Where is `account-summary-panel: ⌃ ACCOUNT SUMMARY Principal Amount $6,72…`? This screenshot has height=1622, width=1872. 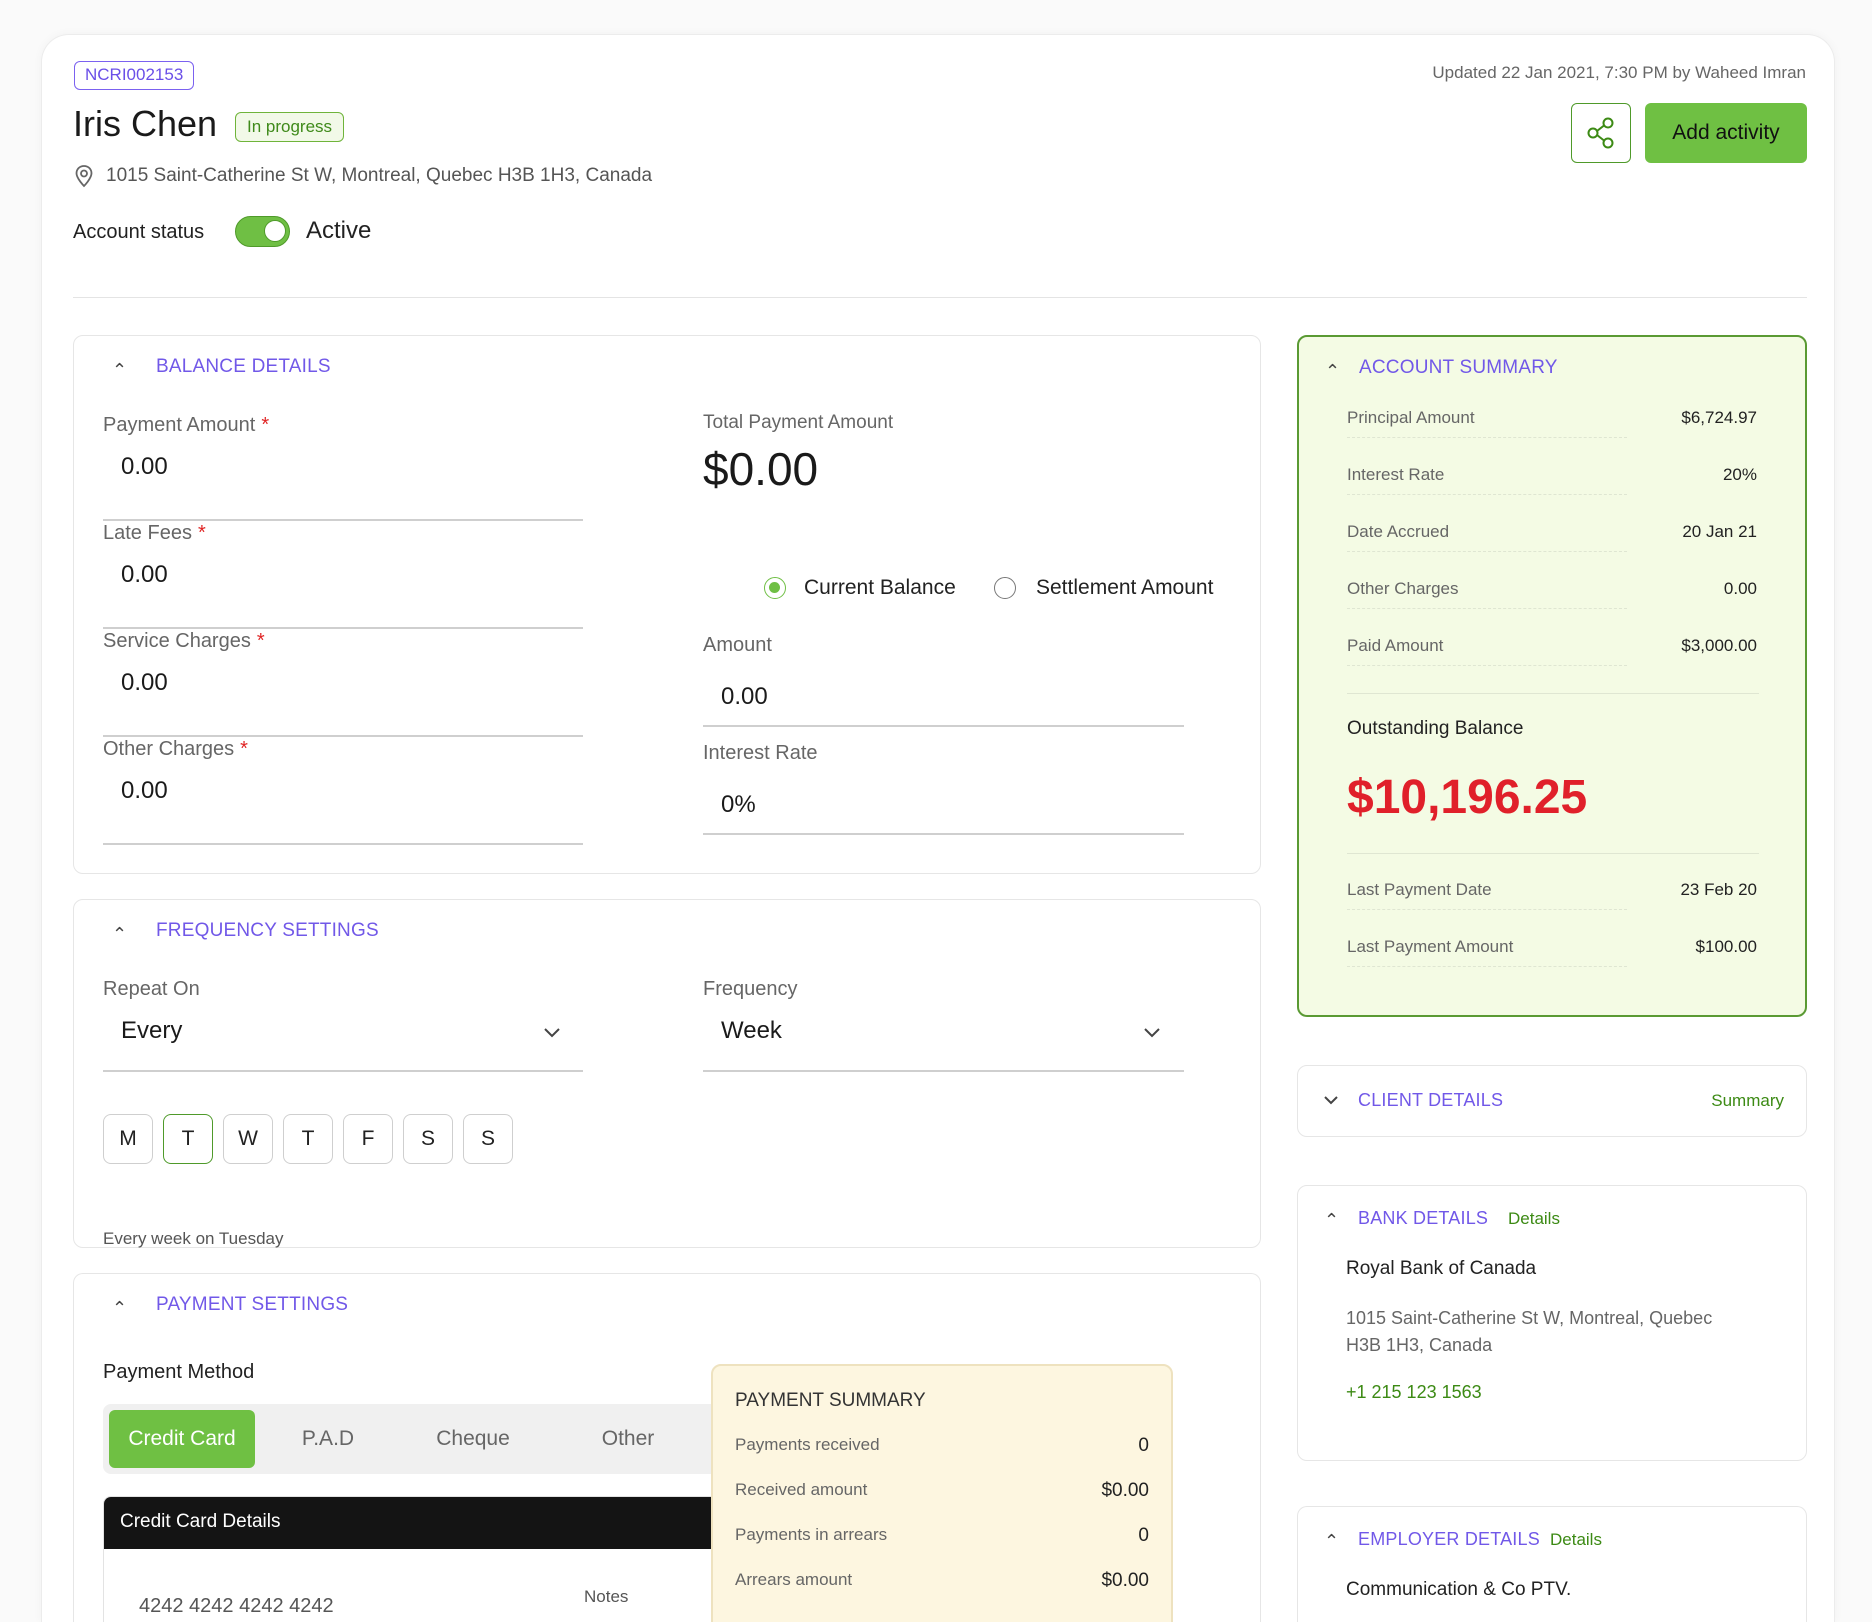 account-summary-panel: ⌃ ACCOUNT SUMMARY Principal Amount $6,72… is located at coordinates (1552, 676).